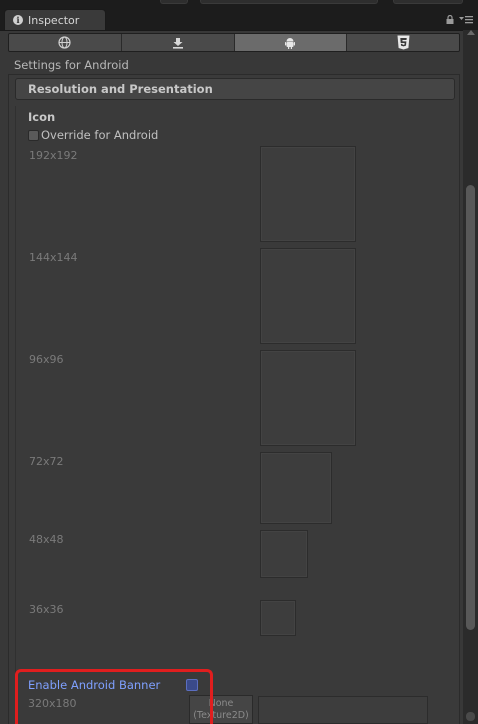  I want to click on android-icon, so click(290, 43).